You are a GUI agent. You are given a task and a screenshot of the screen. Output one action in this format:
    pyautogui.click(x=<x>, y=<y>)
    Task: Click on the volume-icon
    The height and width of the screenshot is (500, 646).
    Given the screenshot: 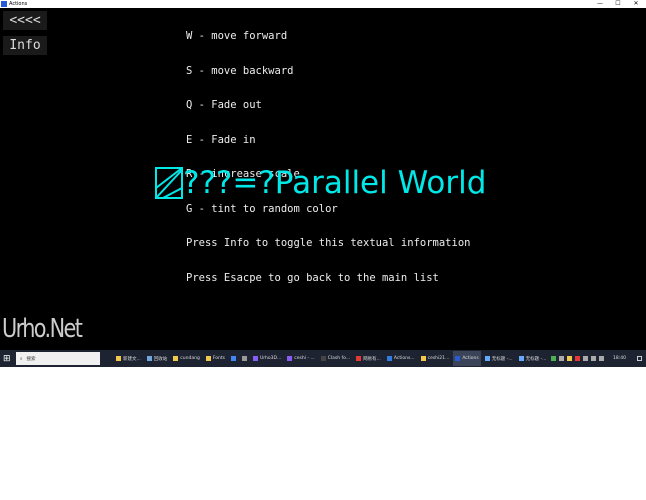 What is the action you would take?
    pyautogui.click(x=594, y=358)
    